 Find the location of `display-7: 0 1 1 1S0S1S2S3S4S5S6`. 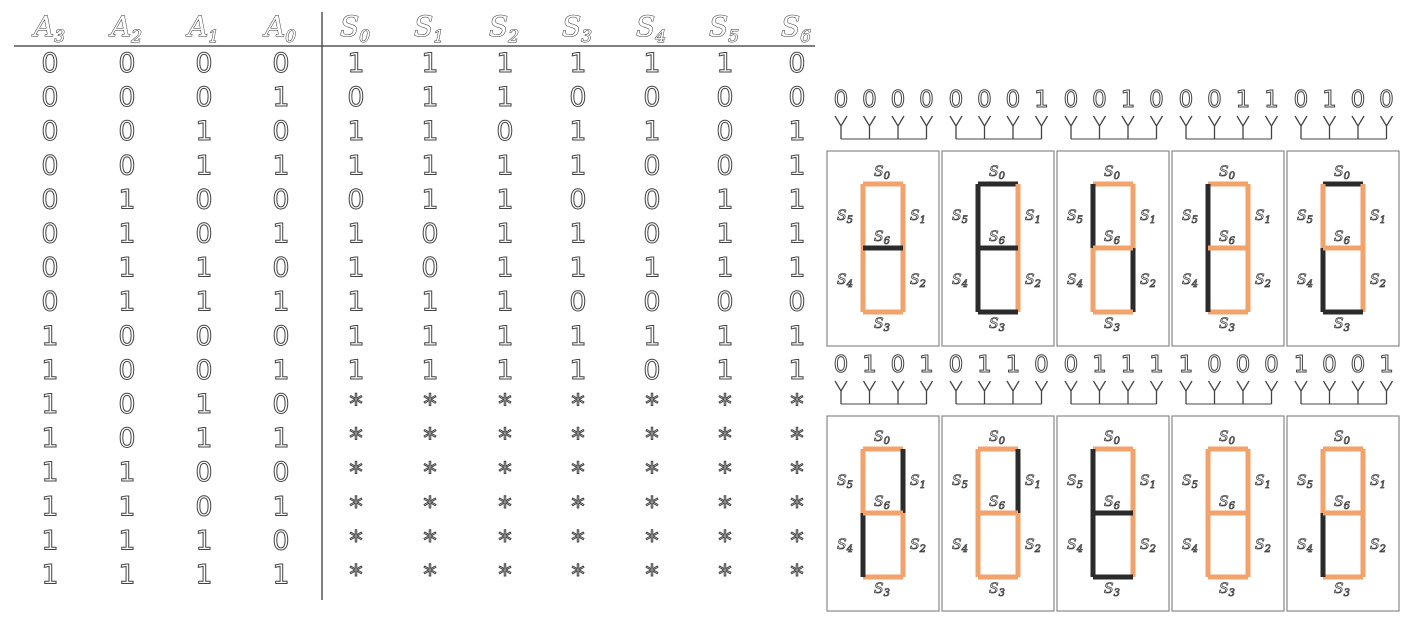

display-7: 0 1 1 1S0S1S2S3S4S5S6 is located at coordinates (1113, 482).